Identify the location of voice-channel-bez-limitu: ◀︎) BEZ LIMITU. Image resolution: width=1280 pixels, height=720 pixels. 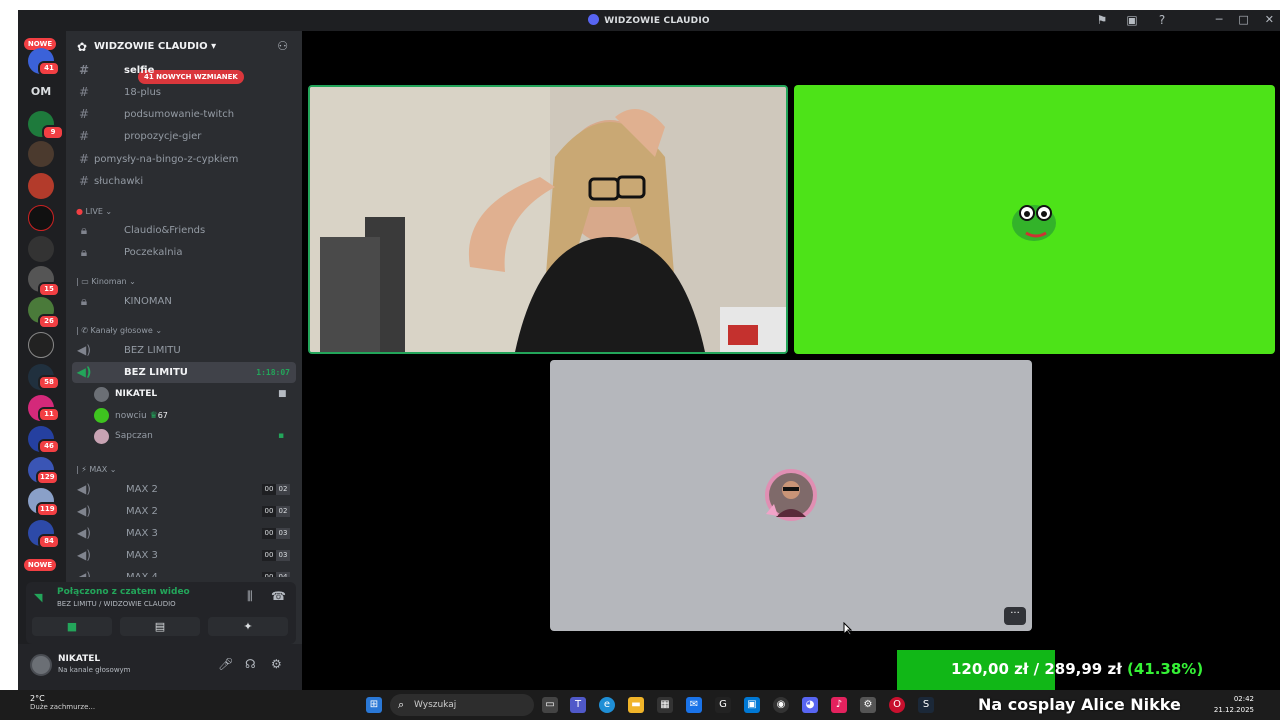
(184, 350).